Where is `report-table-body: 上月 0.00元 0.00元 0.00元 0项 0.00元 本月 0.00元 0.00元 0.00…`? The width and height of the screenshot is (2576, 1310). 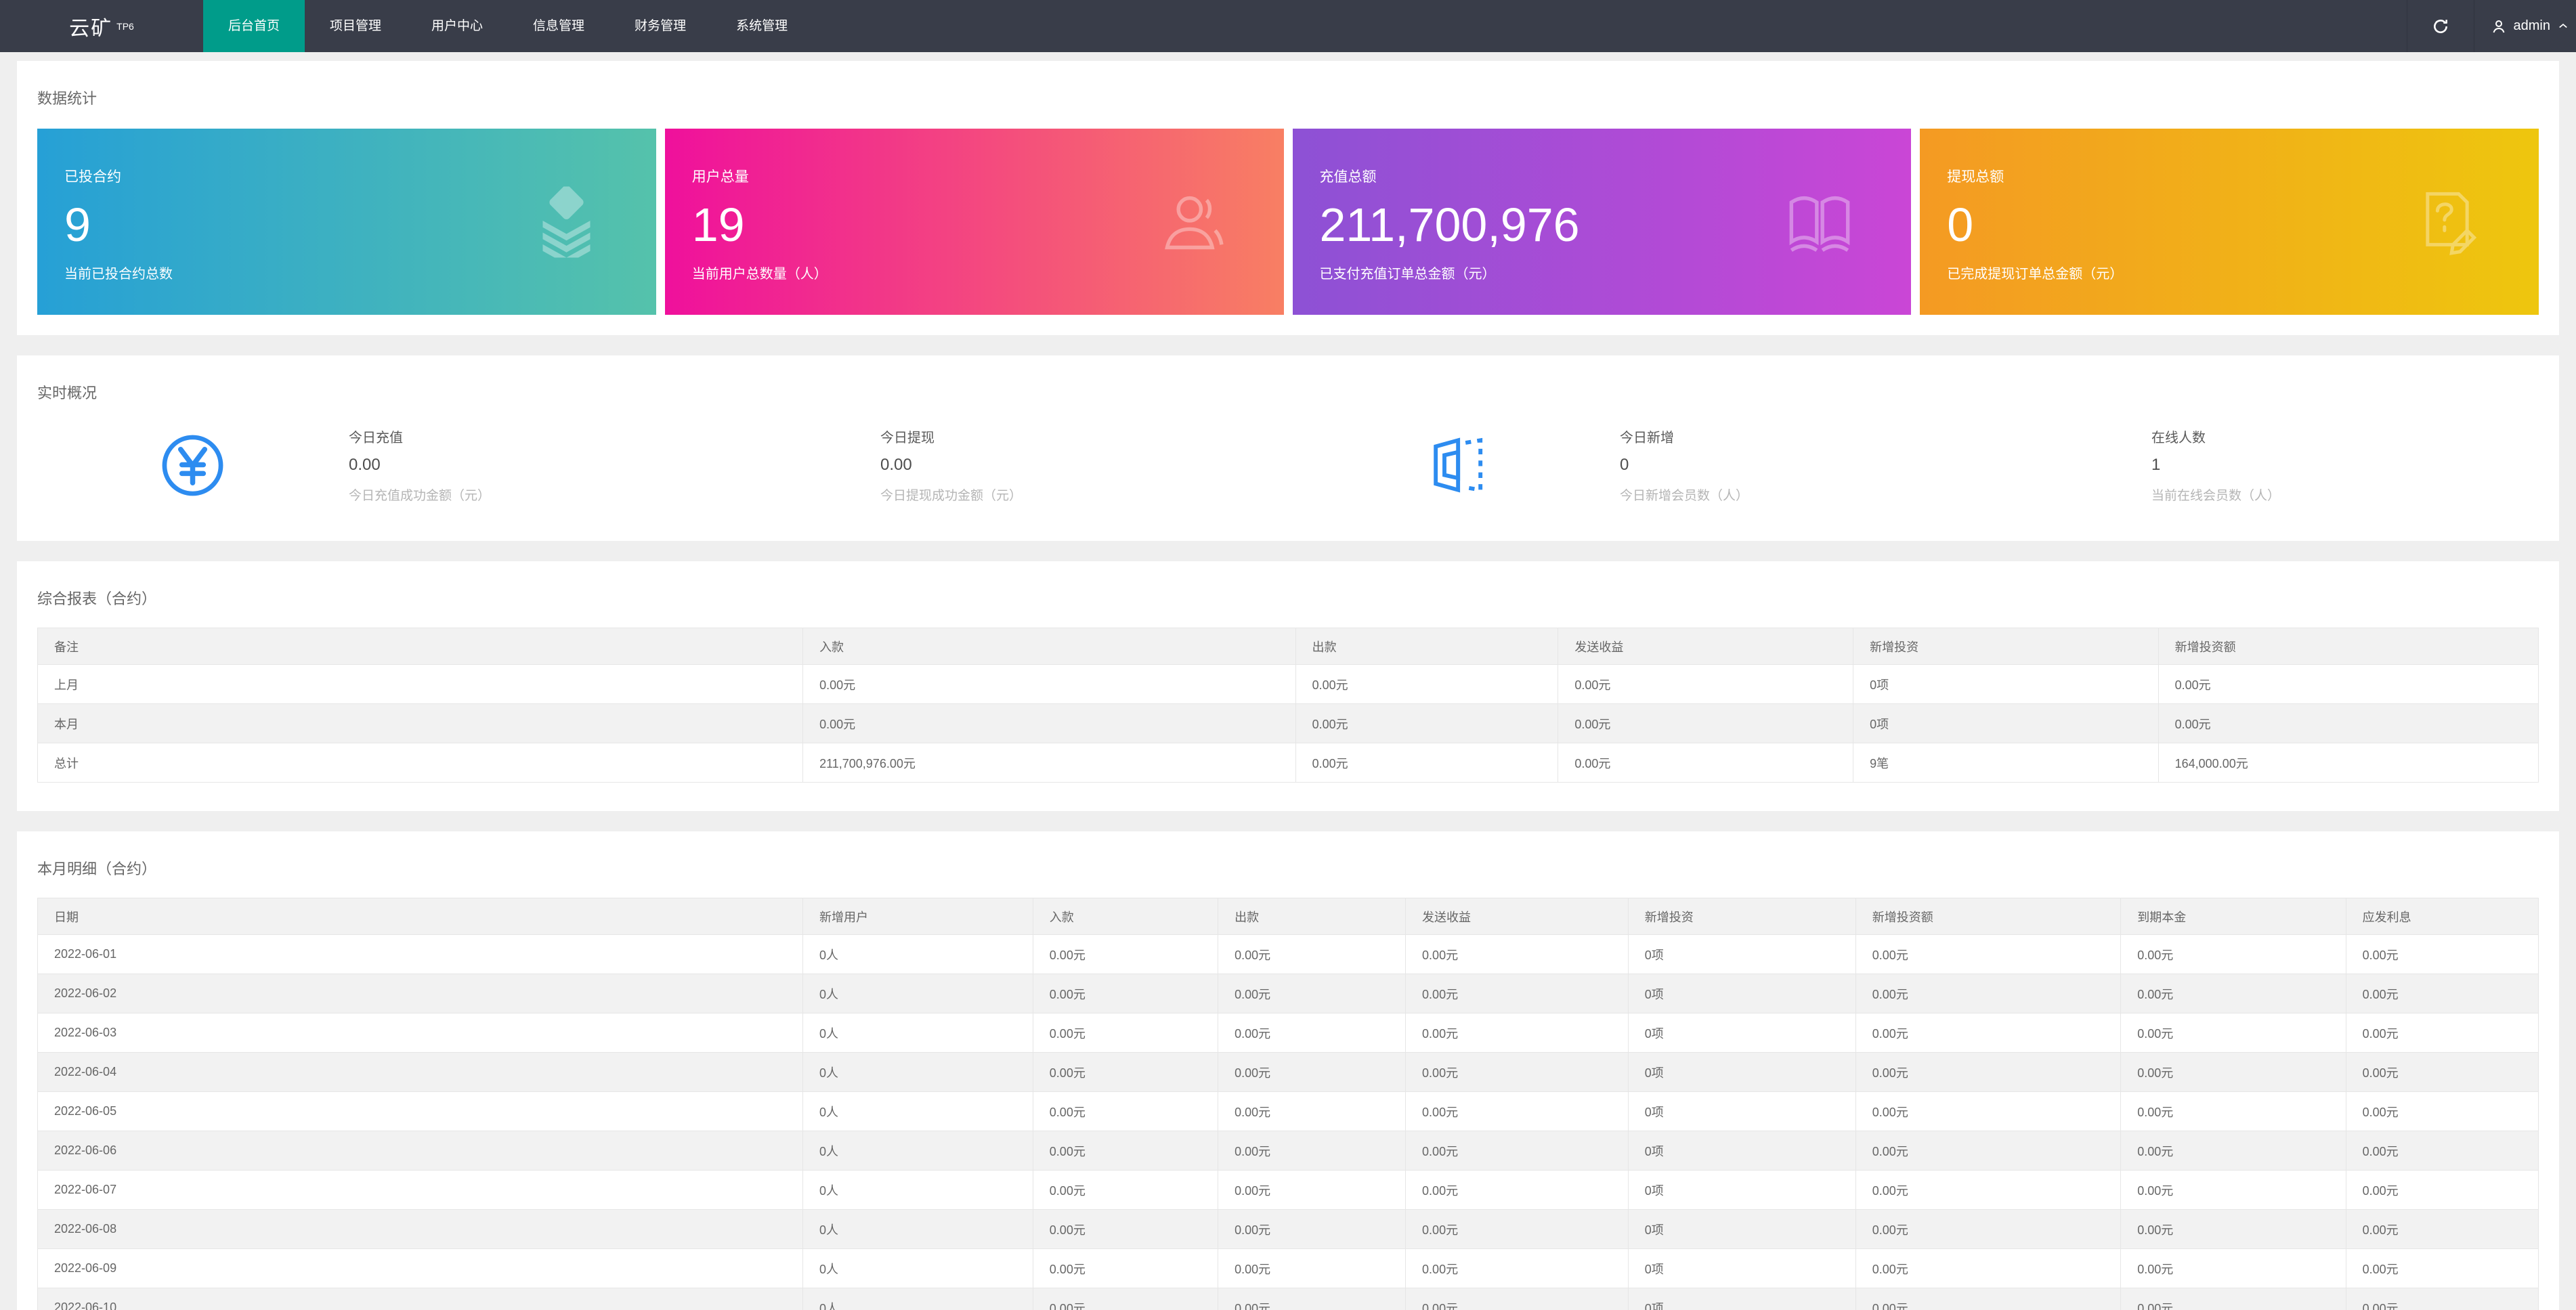
report-table-body: 上月 0.00元 0.00元 0.00元 0项 0.00元 本月 0.00元 0.00元 0.00… is located at coordinates (1288, 724).